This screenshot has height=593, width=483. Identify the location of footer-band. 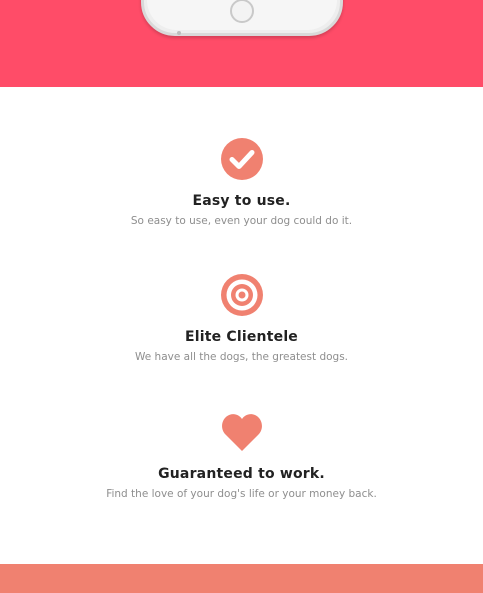
(241, 578).